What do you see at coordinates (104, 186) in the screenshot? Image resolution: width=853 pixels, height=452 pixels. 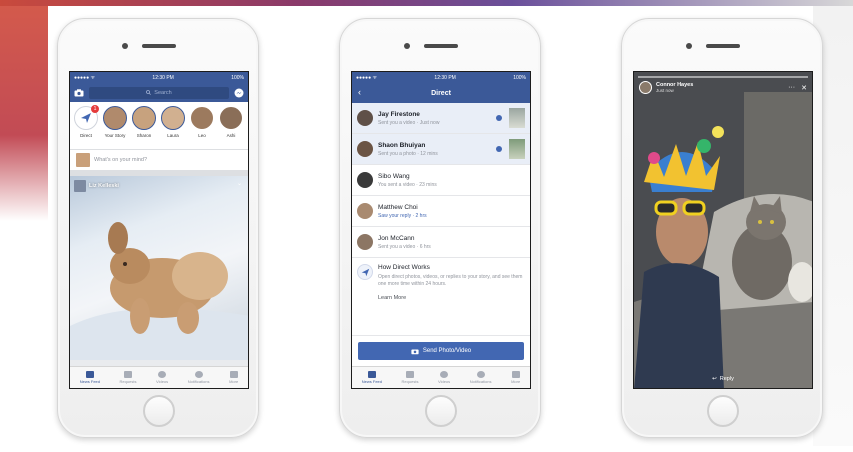 I see `post-author: Liz Kelleski` at bounding box center [104, 186].